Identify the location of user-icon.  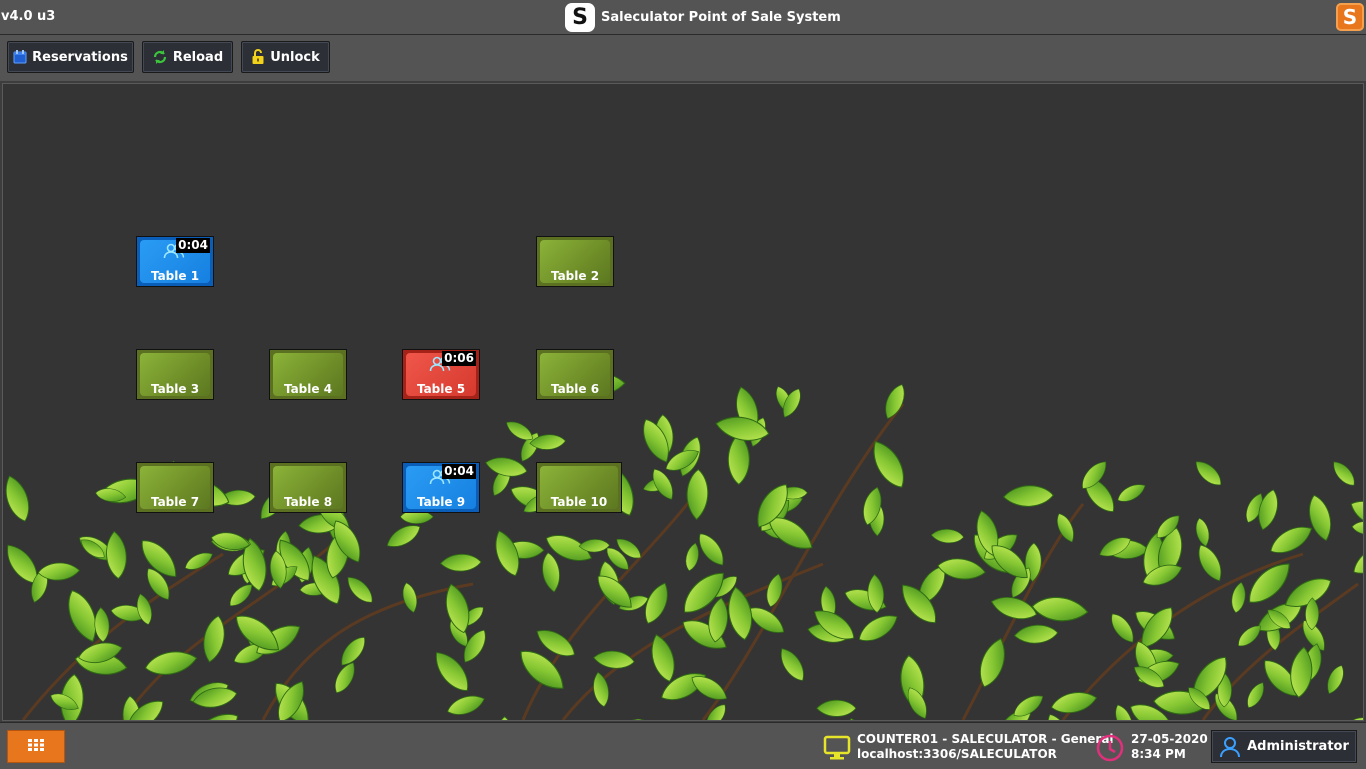
(1230, 747).